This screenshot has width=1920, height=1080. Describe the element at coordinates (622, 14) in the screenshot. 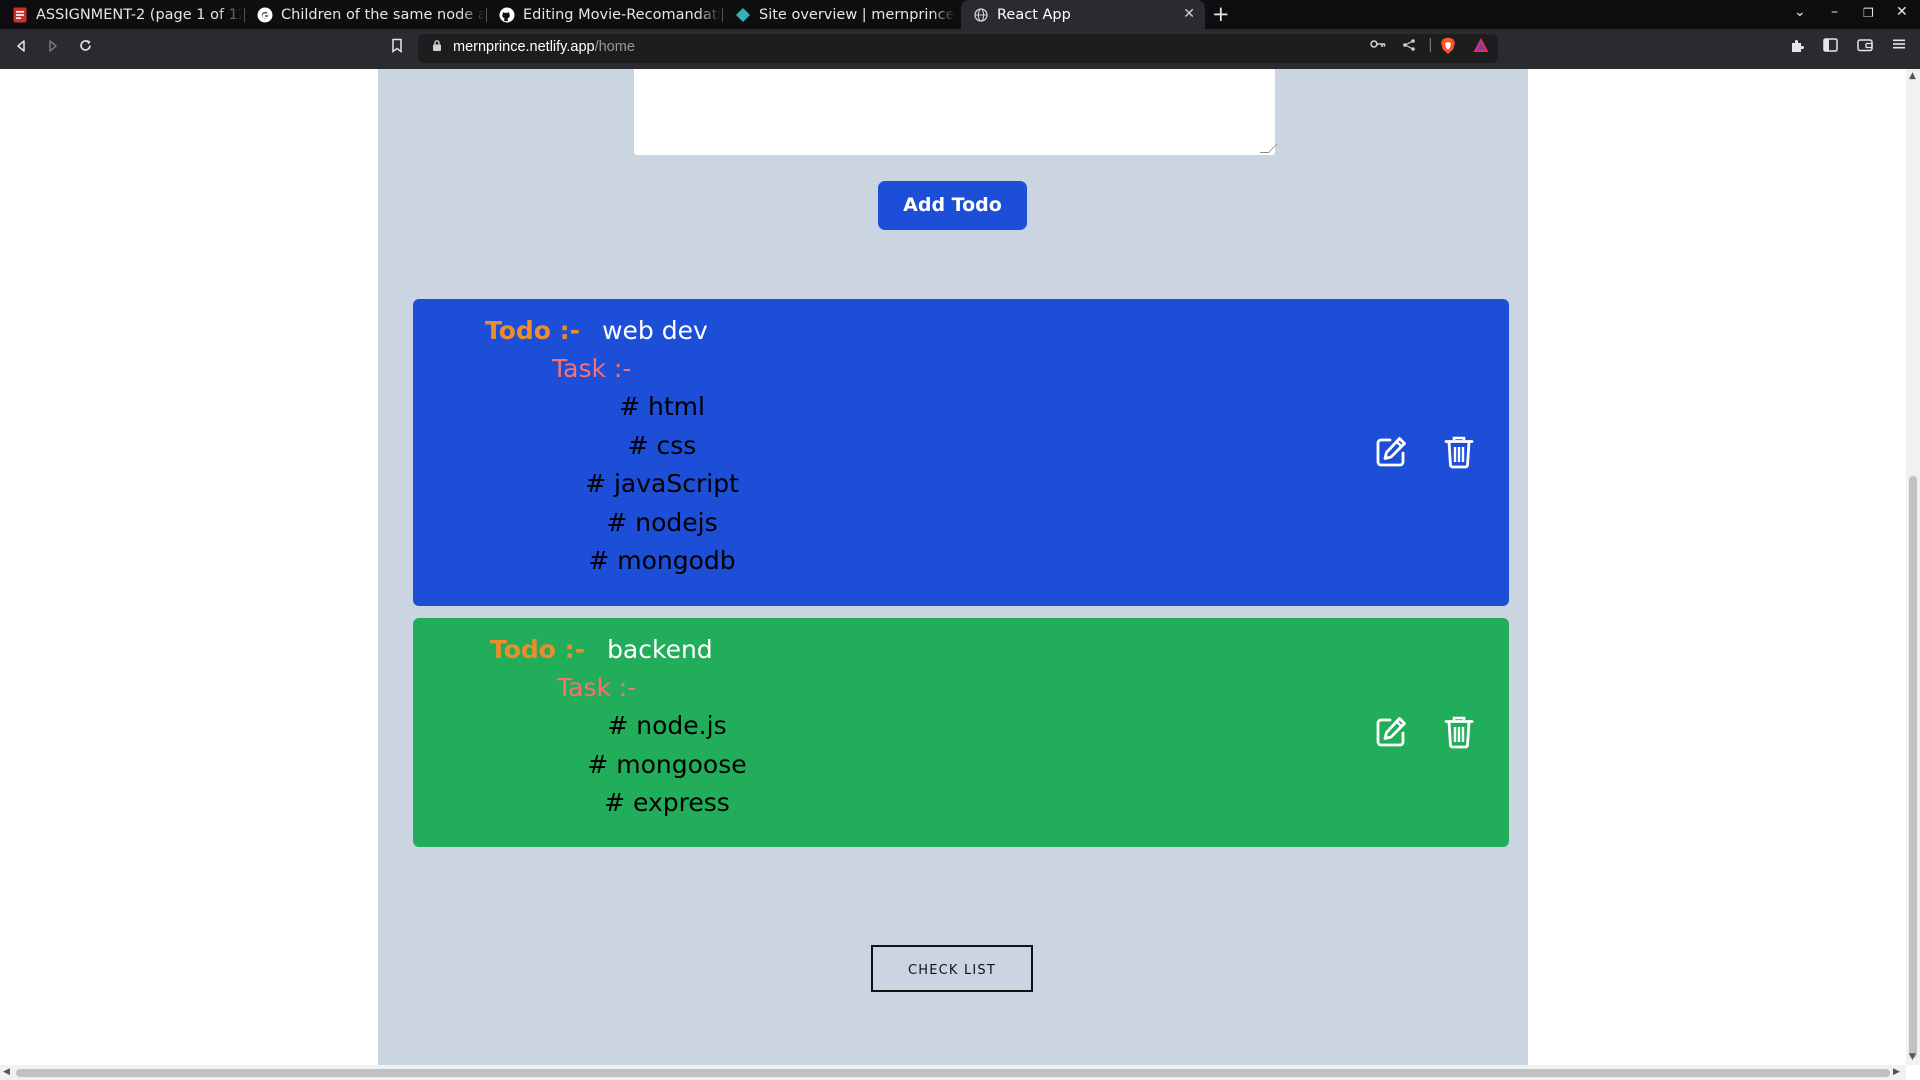

I see `tab-label: Editing Movie-Recomandation` at that location.